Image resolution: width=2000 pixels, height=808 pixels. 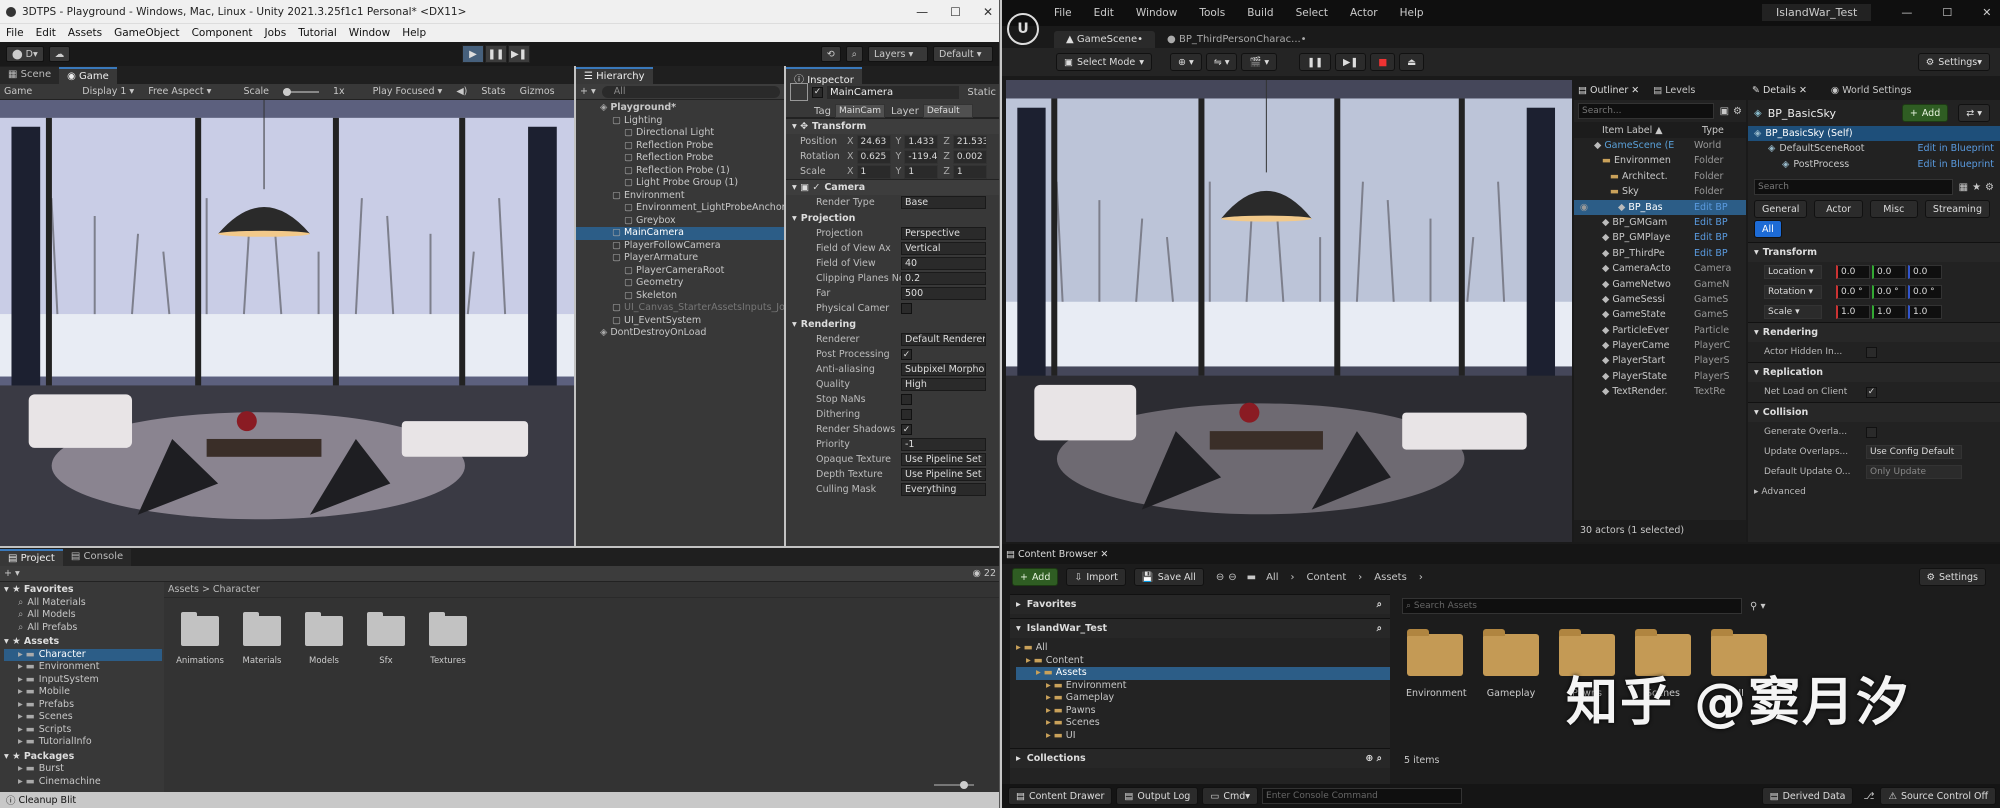 What do you see at coordinates (83, 667) in the screenshot?
I see `assets-item: ▸ ▬ Environment` at bounding box center [83, 667].